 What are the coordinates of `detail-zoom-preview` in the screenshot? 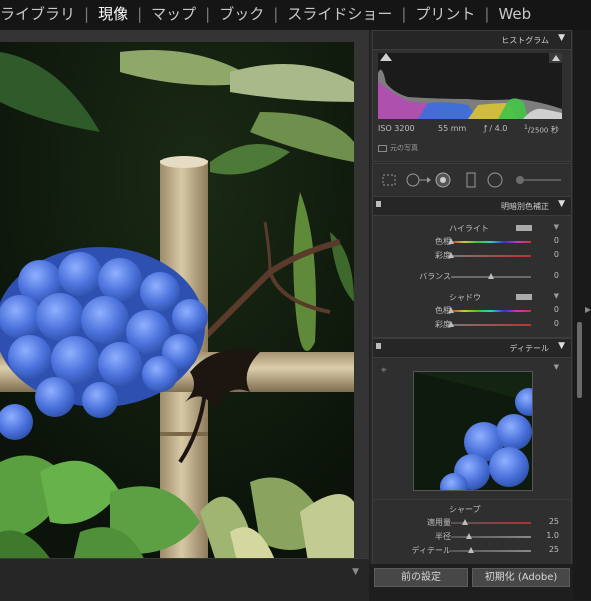 It's located at (473, 431).